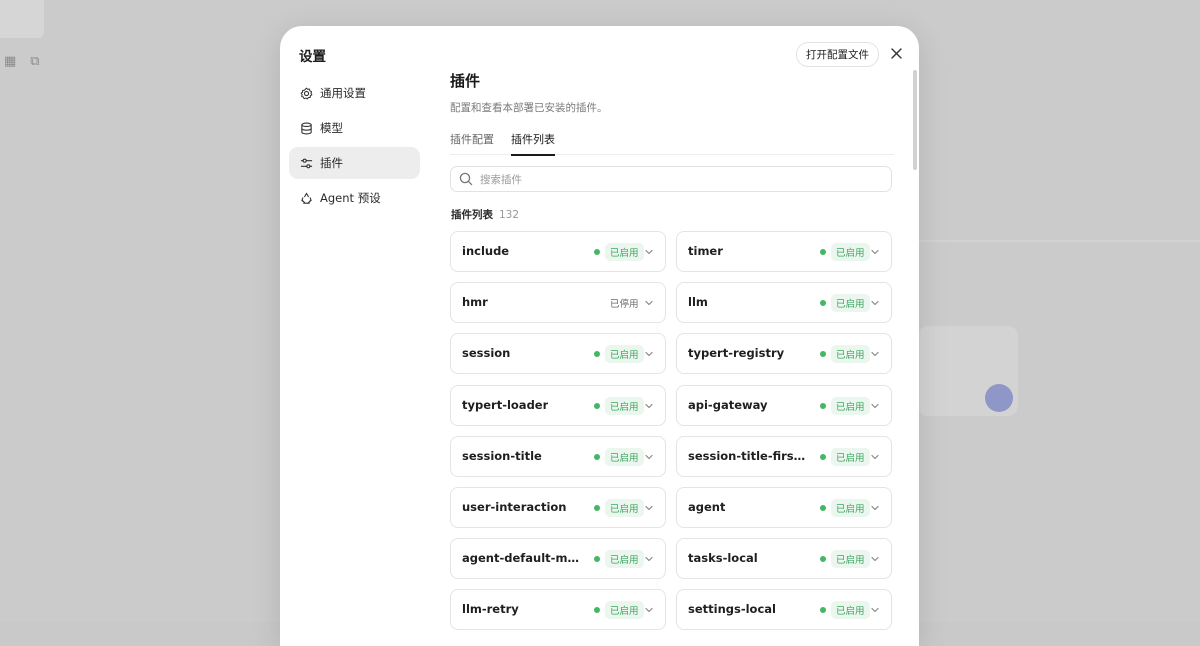 The height and width of the screenshot is (646, 1200). I want to click on plugin-card: session 已启用, so click(558, 354).